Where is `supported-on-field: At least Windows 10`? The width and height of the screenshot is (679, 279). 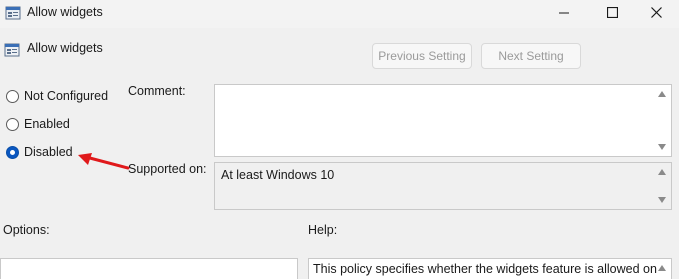 supported-on-field: At least Windows 10 is located at coordinates (443, 186).